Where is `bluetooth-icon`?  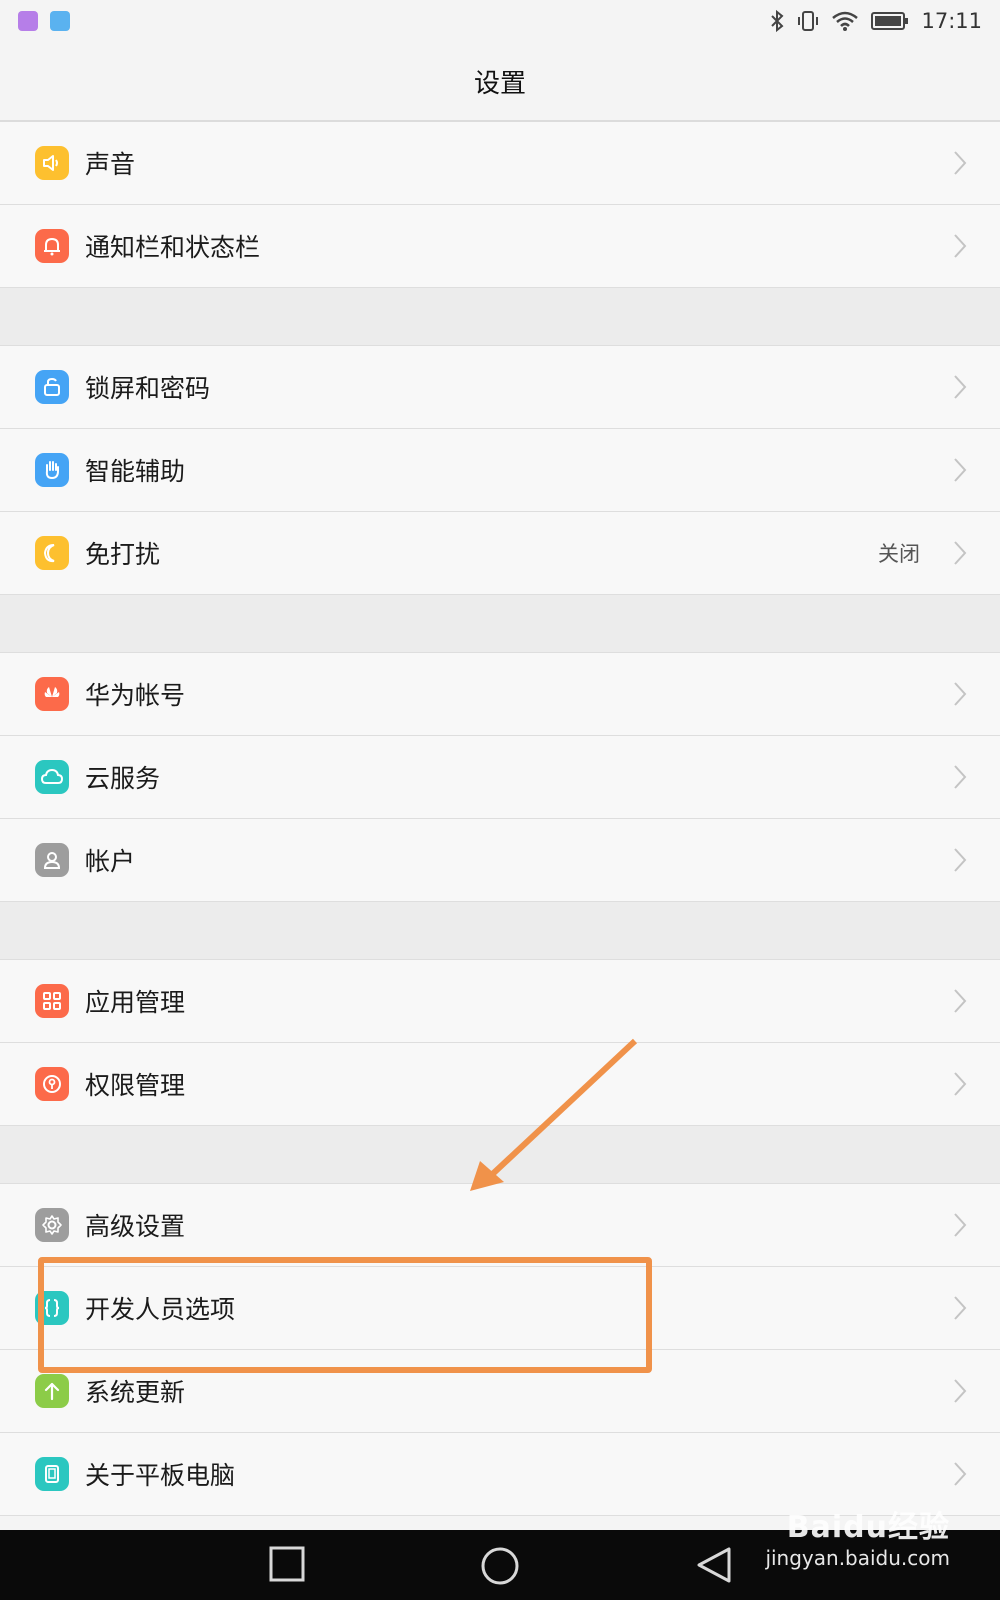 bluetooth-icon is located at coordinates (777, 21).